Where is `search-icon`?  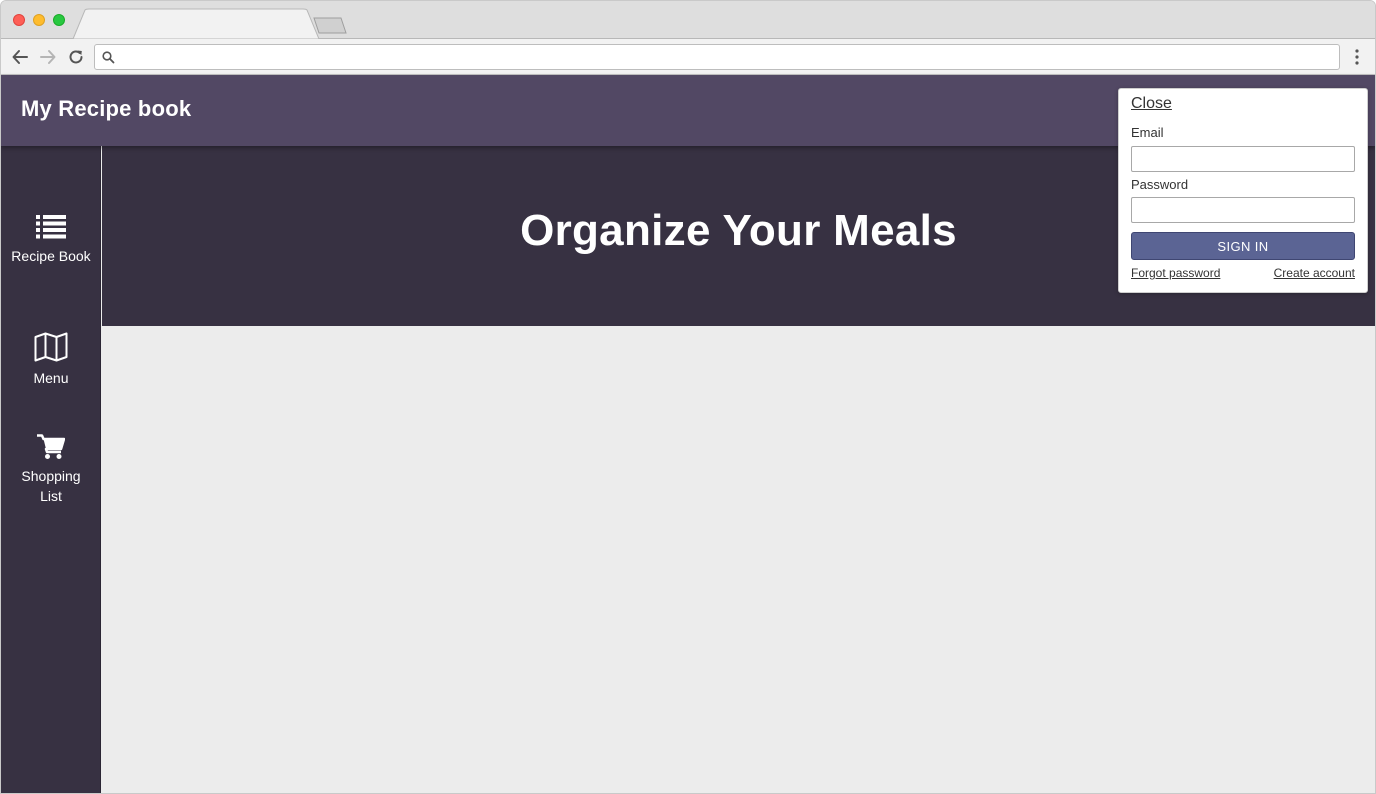 search-icon is located at coordinates (108, 57).